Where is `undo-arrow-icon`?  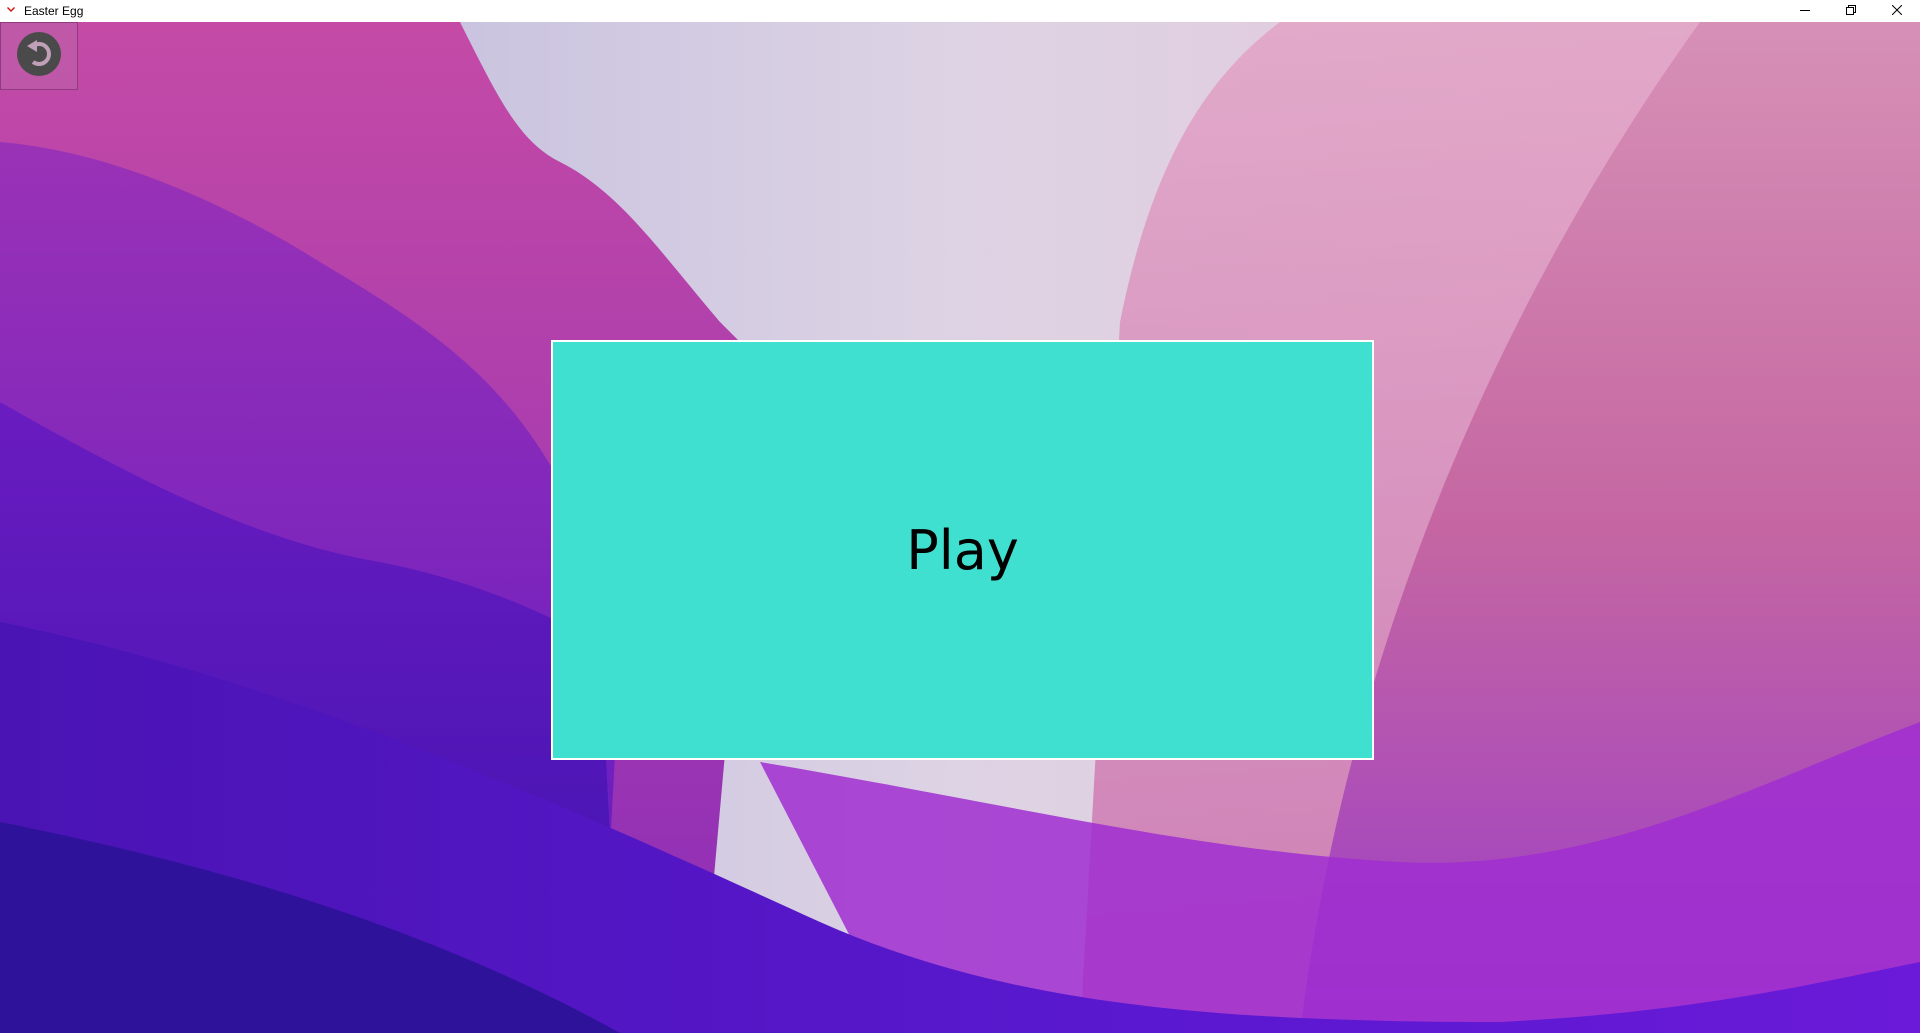 undo-arrow-icon is located at coordinates (39, 56).